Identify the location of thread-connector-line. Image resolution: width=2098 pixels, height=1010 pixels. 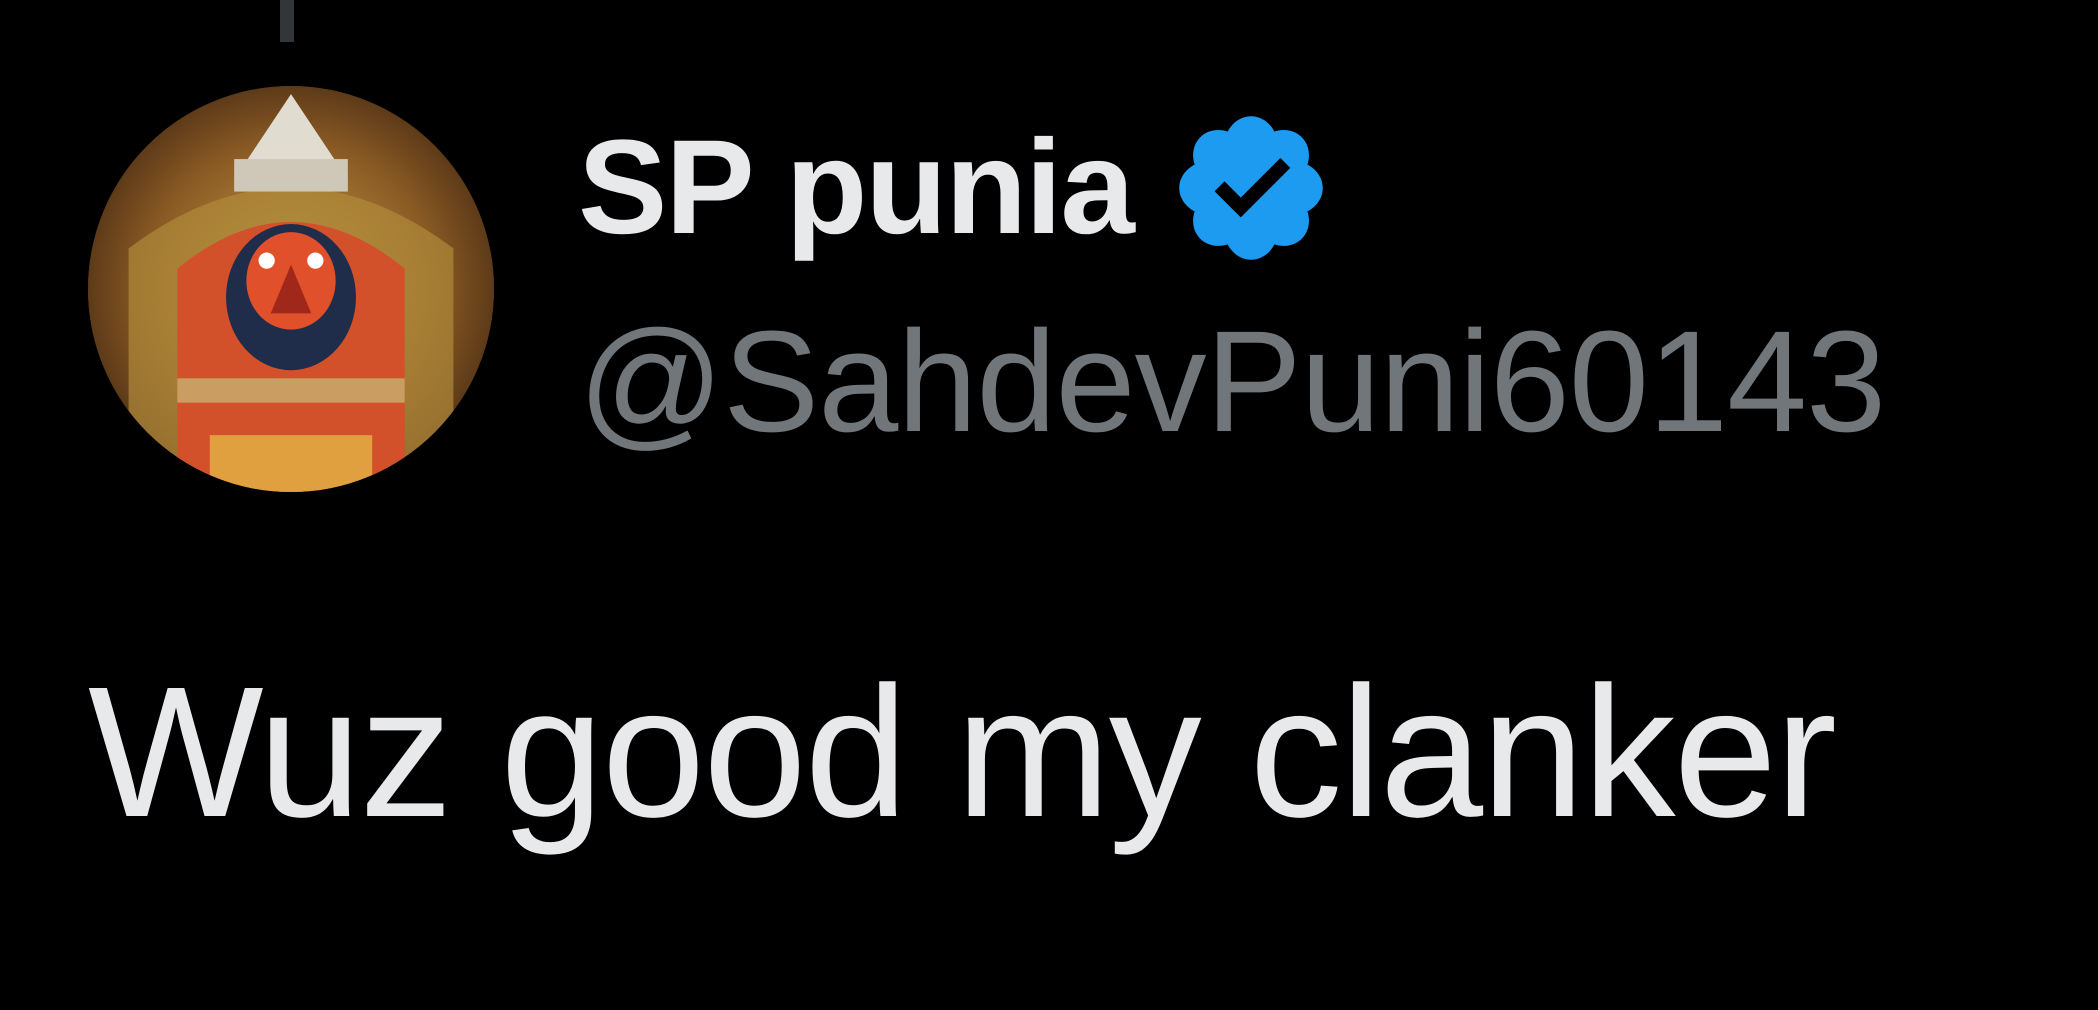
(287, 21).